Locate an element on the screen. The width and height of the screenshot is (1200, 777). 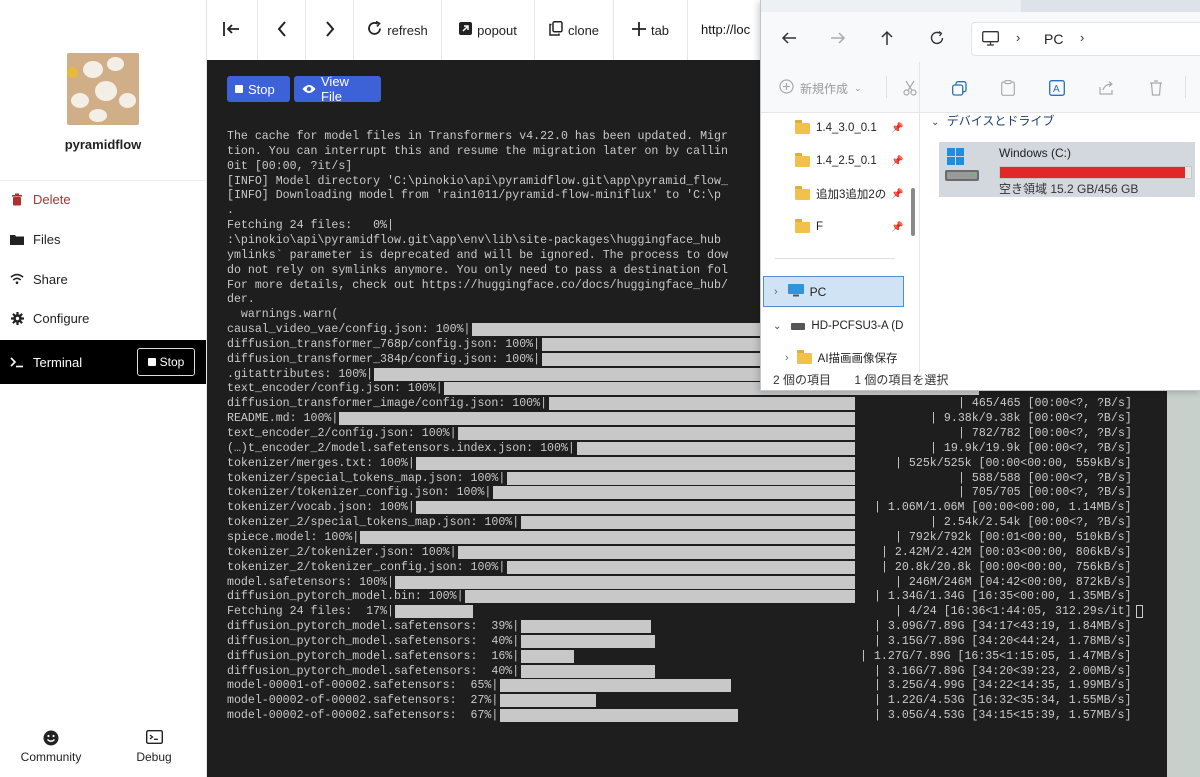
windows-drive-icon is located at coordinates (962, 168).